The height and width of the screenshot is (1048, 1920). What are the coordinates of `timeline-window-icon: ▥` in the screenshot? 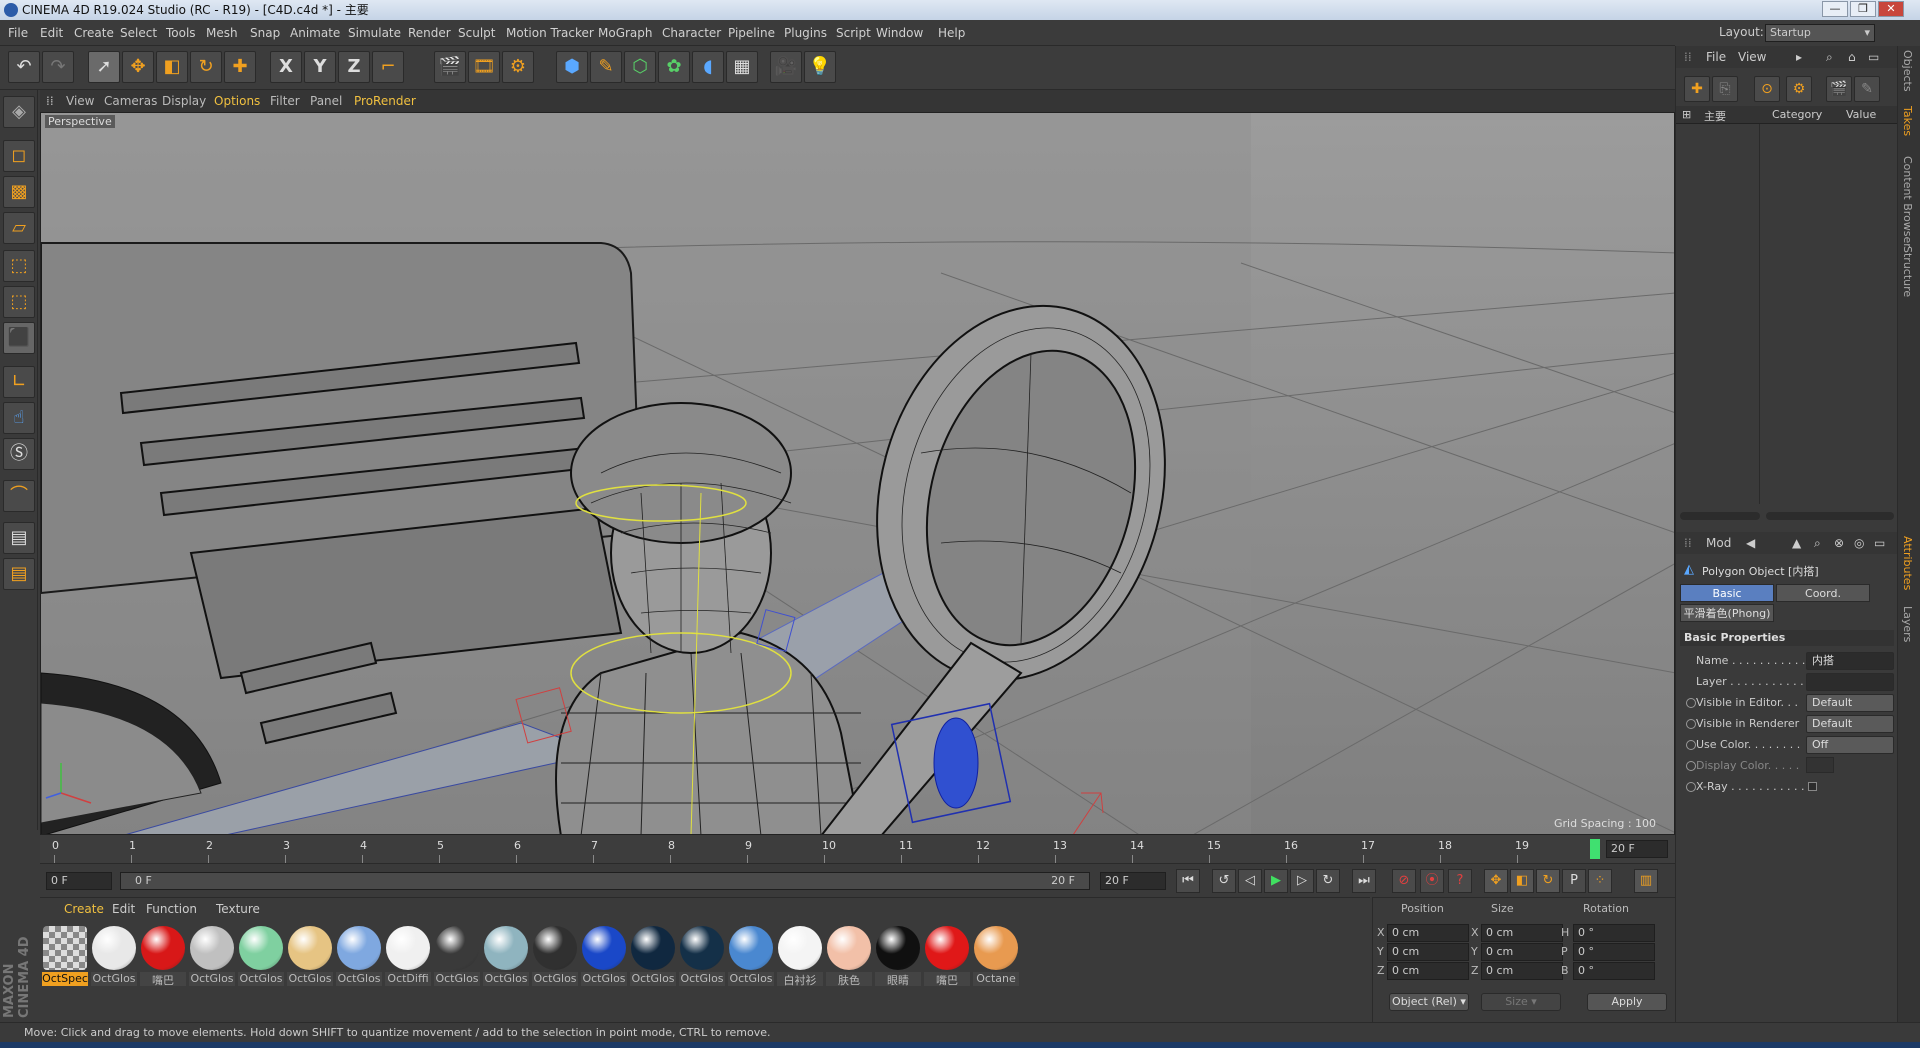 It's located at (1646, 881).